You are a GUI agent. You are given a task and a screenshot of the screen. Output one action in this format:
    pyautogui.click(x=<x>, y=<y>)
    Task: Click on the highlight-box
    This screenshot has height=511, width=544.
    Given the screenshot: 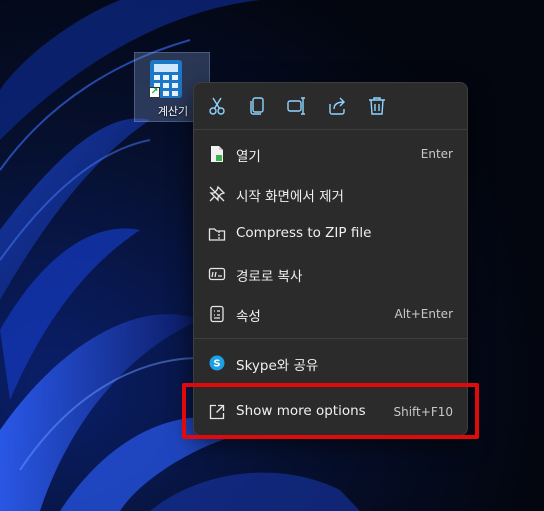 What is the action you would take?
    pyautogui.click(x=330, y=411)
    